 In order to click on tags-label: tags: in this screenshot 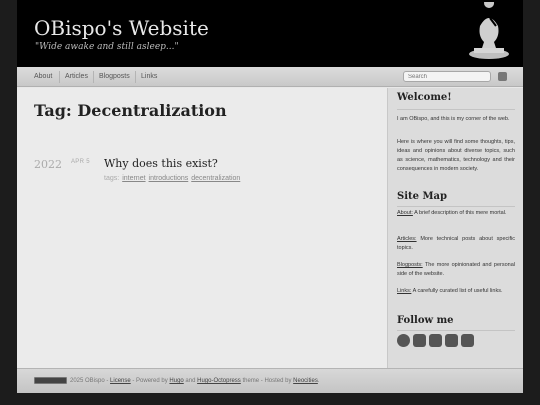, I will do `click(112, 178)`.